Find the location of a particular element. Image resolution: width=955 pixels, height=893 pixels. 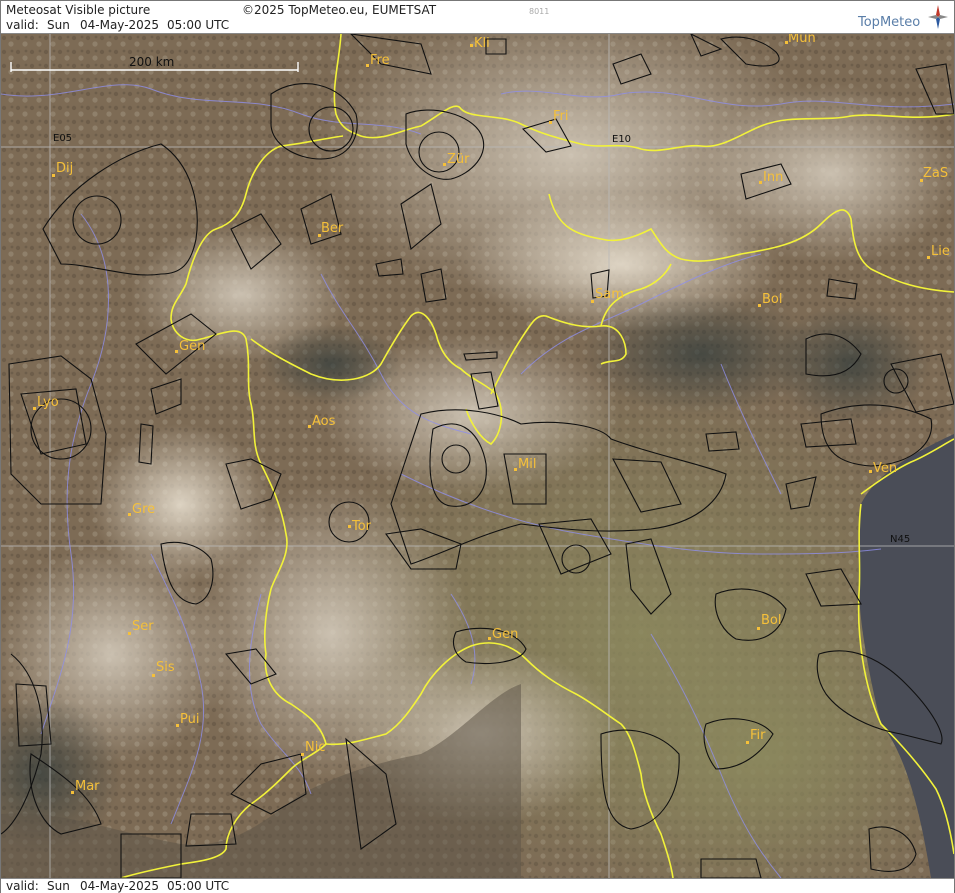

city-ser: Ser is located at coordinates (141, 627).